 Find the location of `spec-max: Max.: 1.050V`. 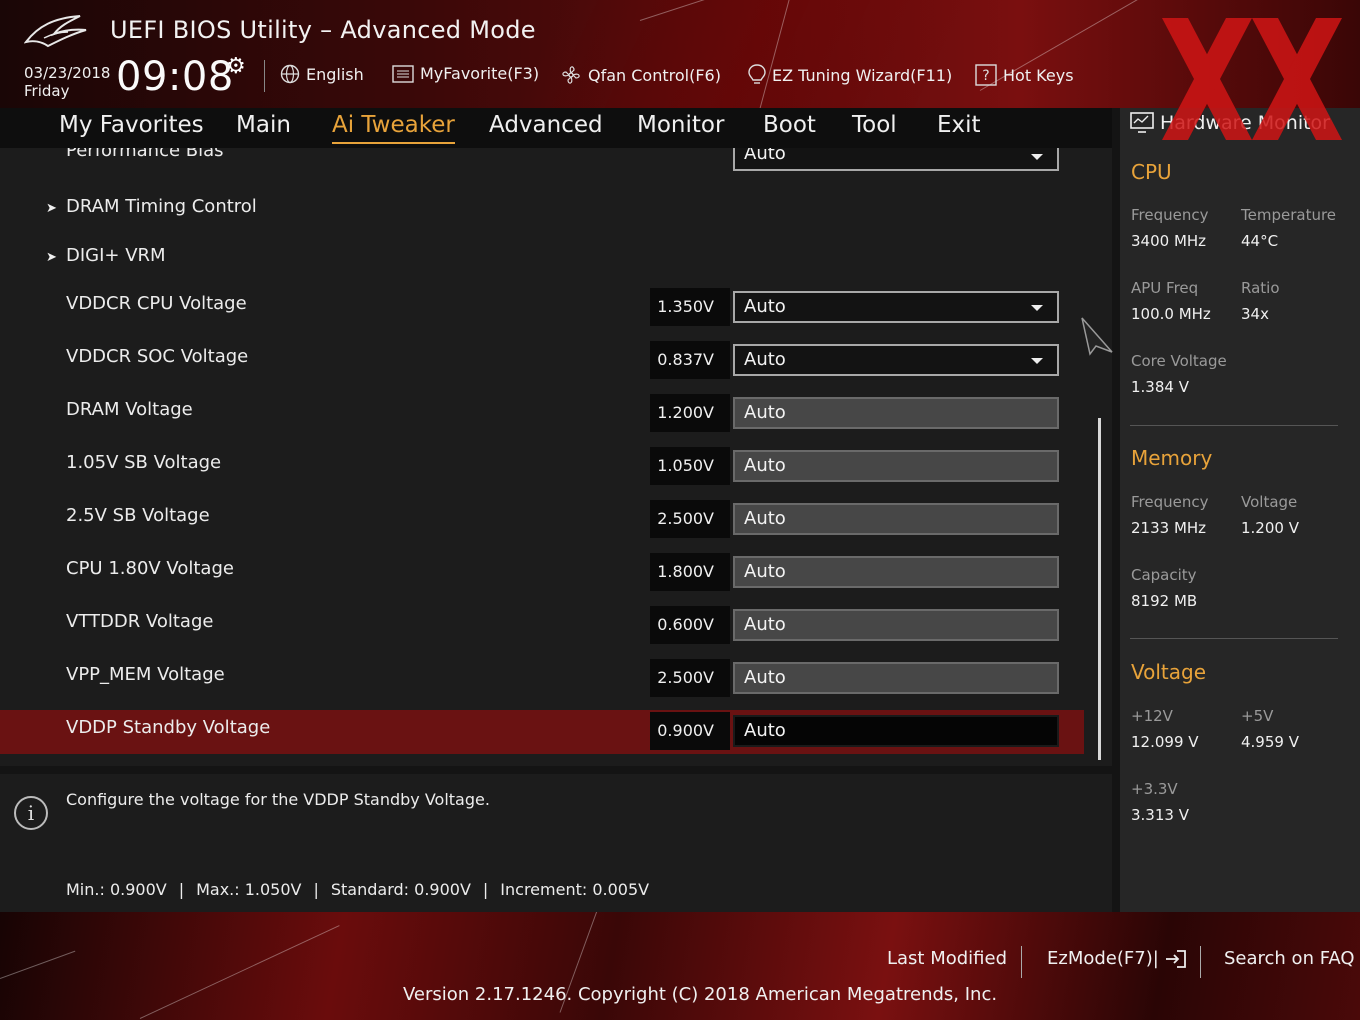

spec-max: Max.: 1.050V is located at coordinates (249, 889).